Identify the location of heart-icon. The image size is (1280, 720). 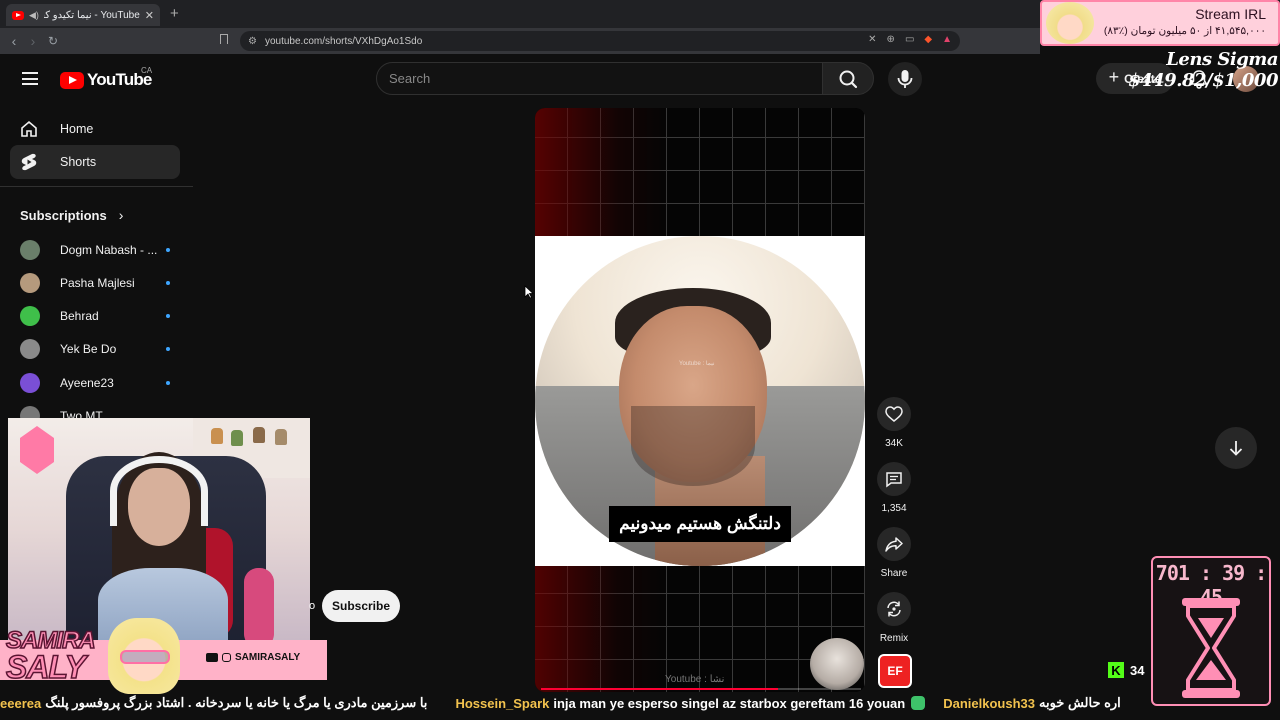
(894, 414).